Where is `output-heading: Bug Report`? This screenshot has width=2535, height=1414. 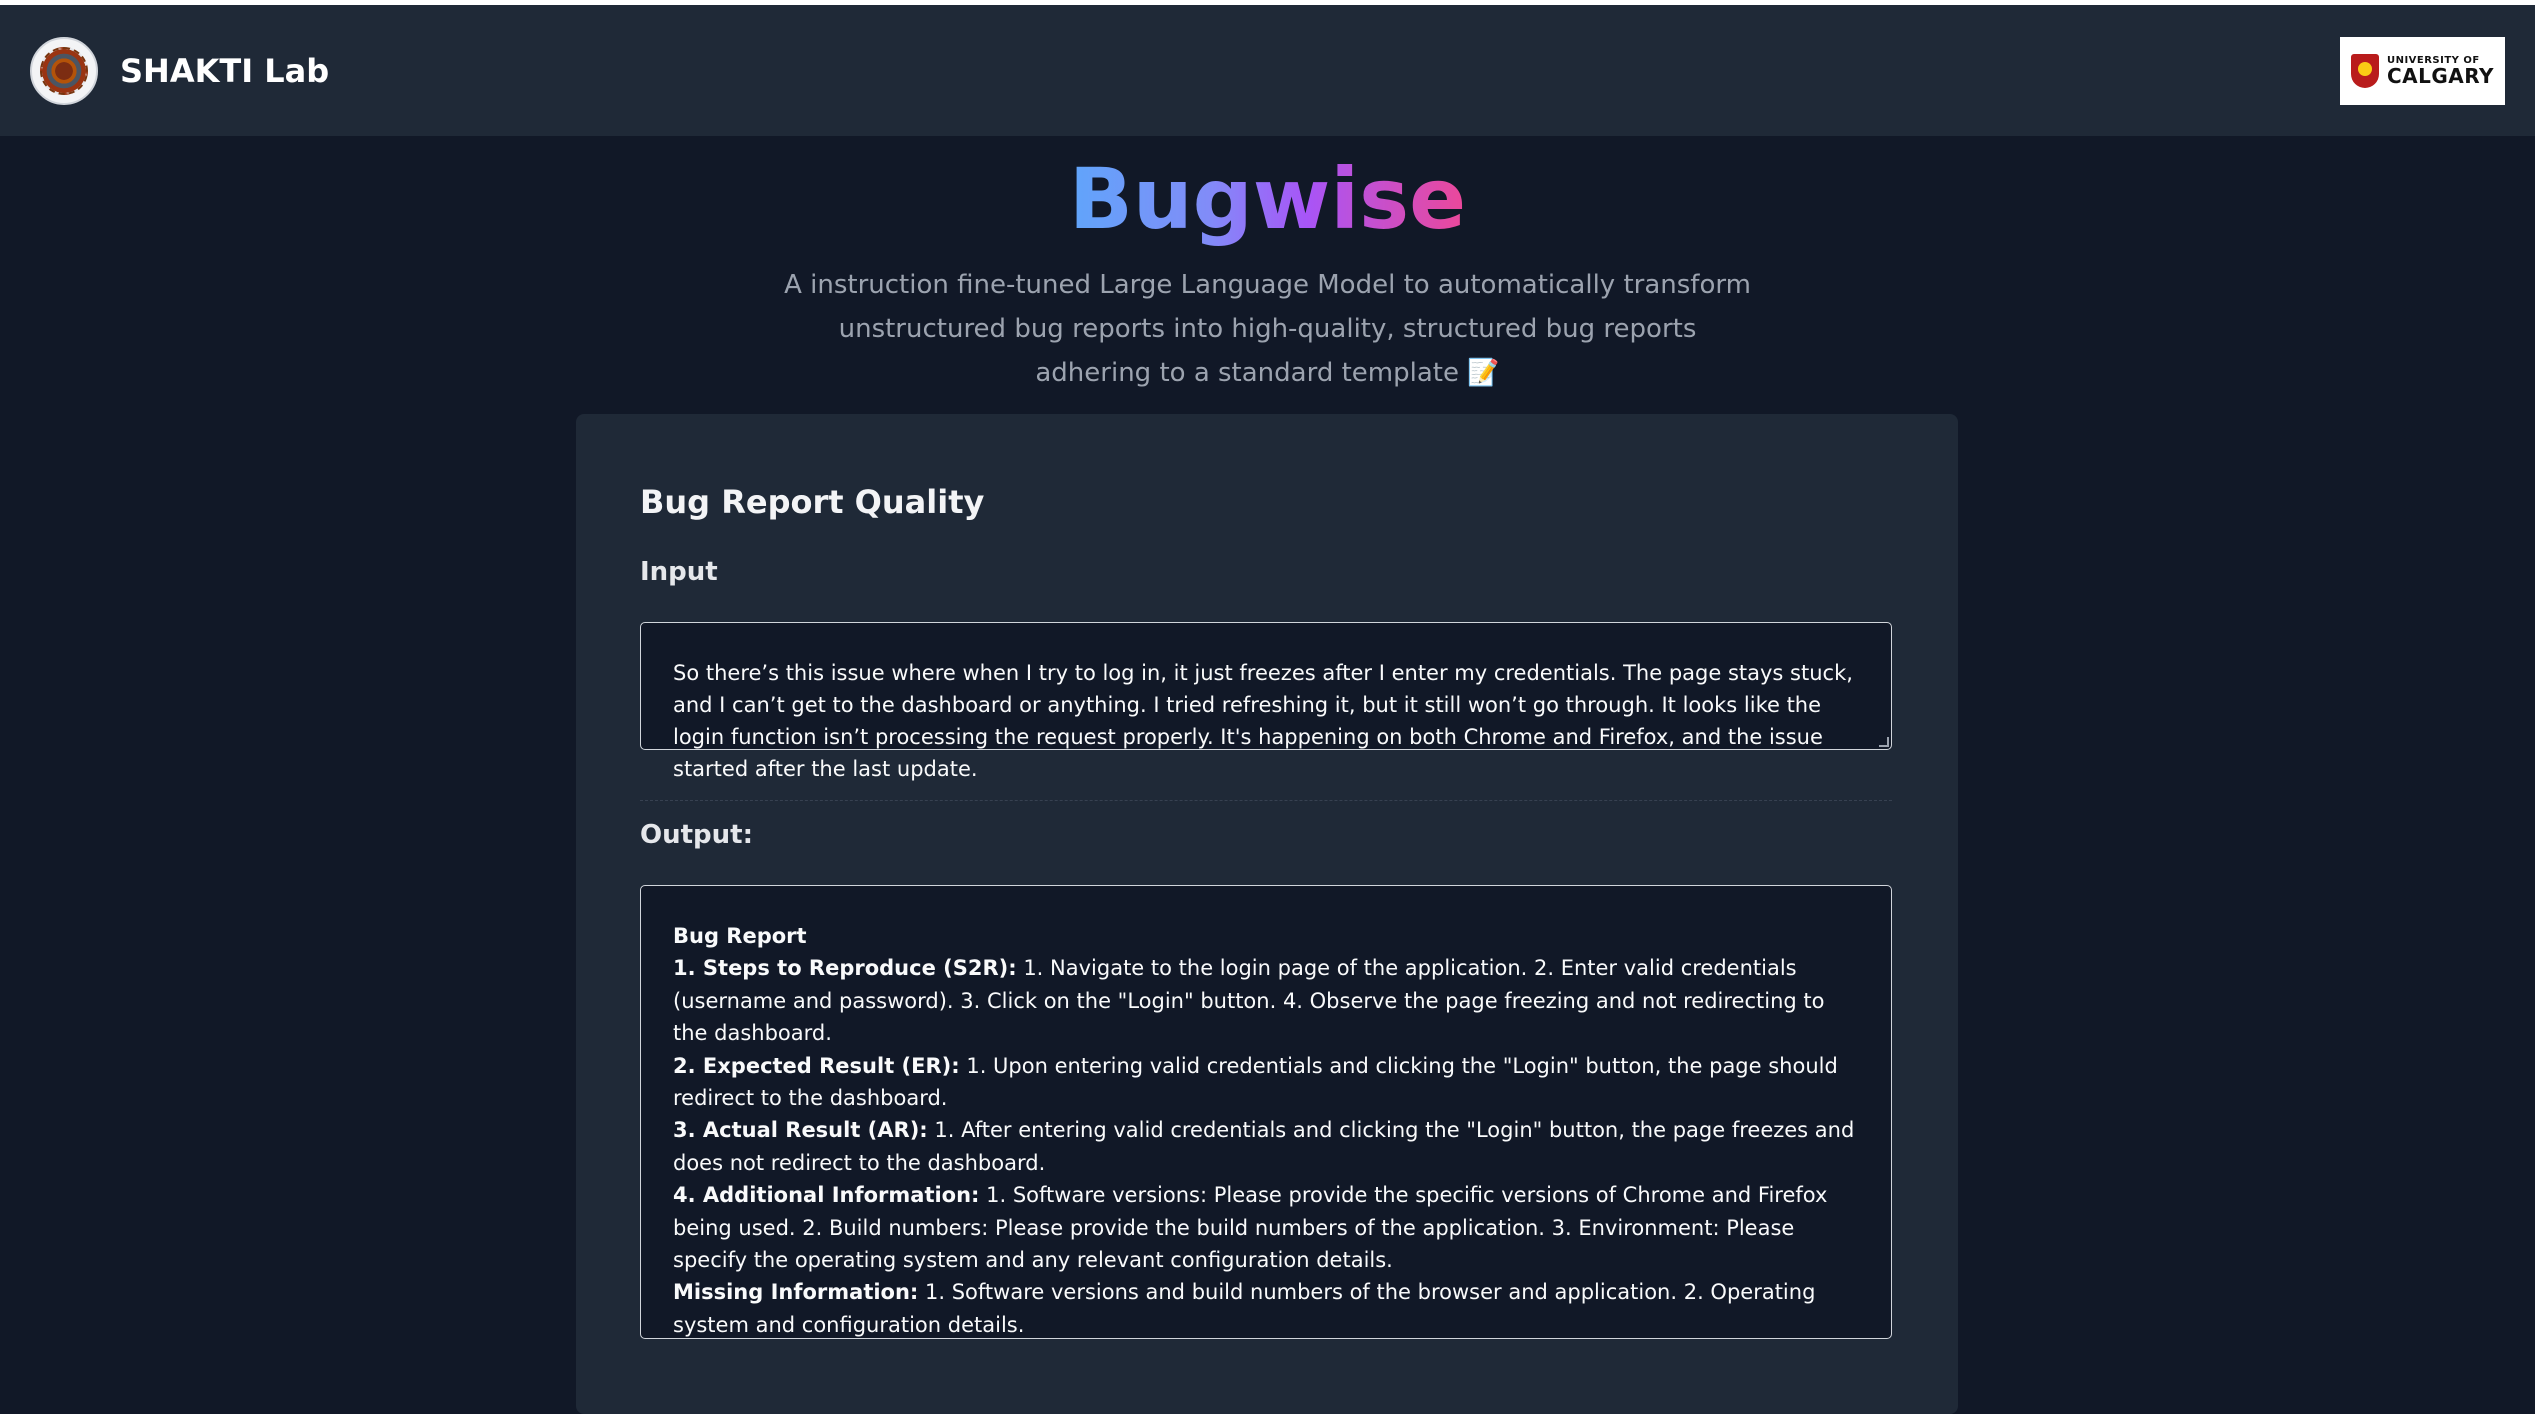
output-heading: Bug Report is located at coordinates (740, 936).